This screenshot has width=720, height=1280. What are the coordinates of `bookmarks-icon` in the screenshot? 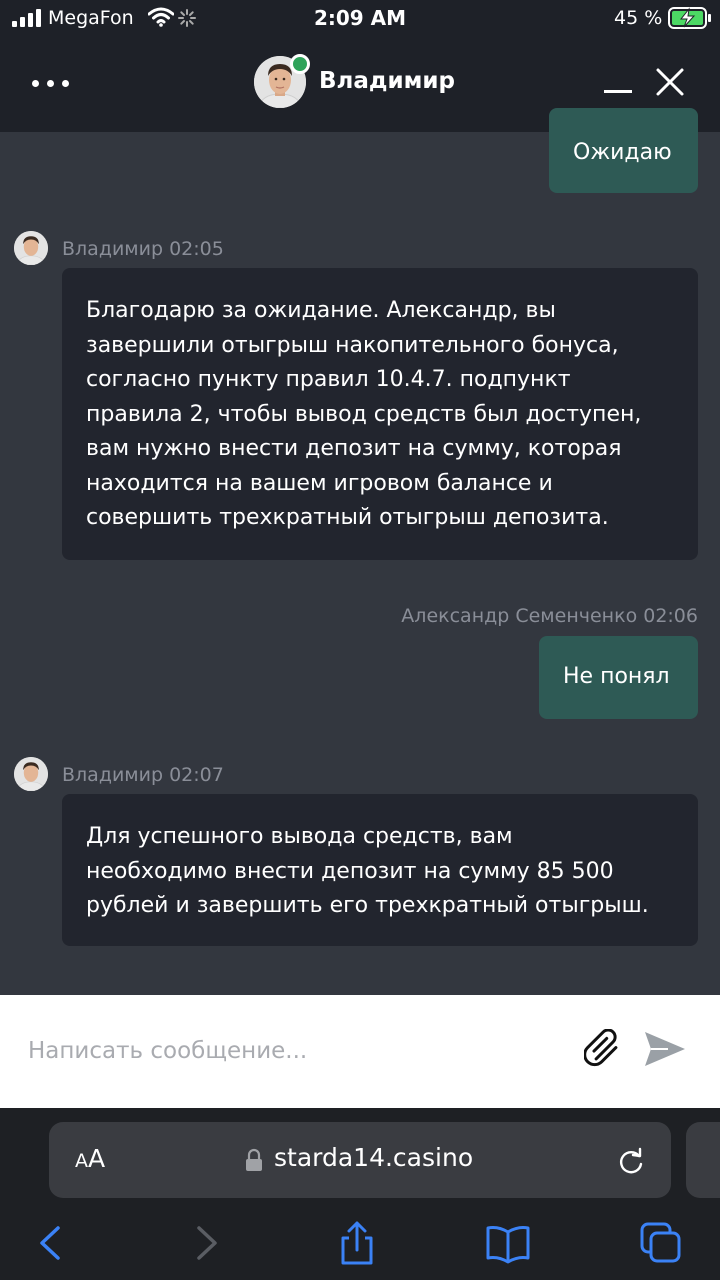 It's located at (508, 1243).